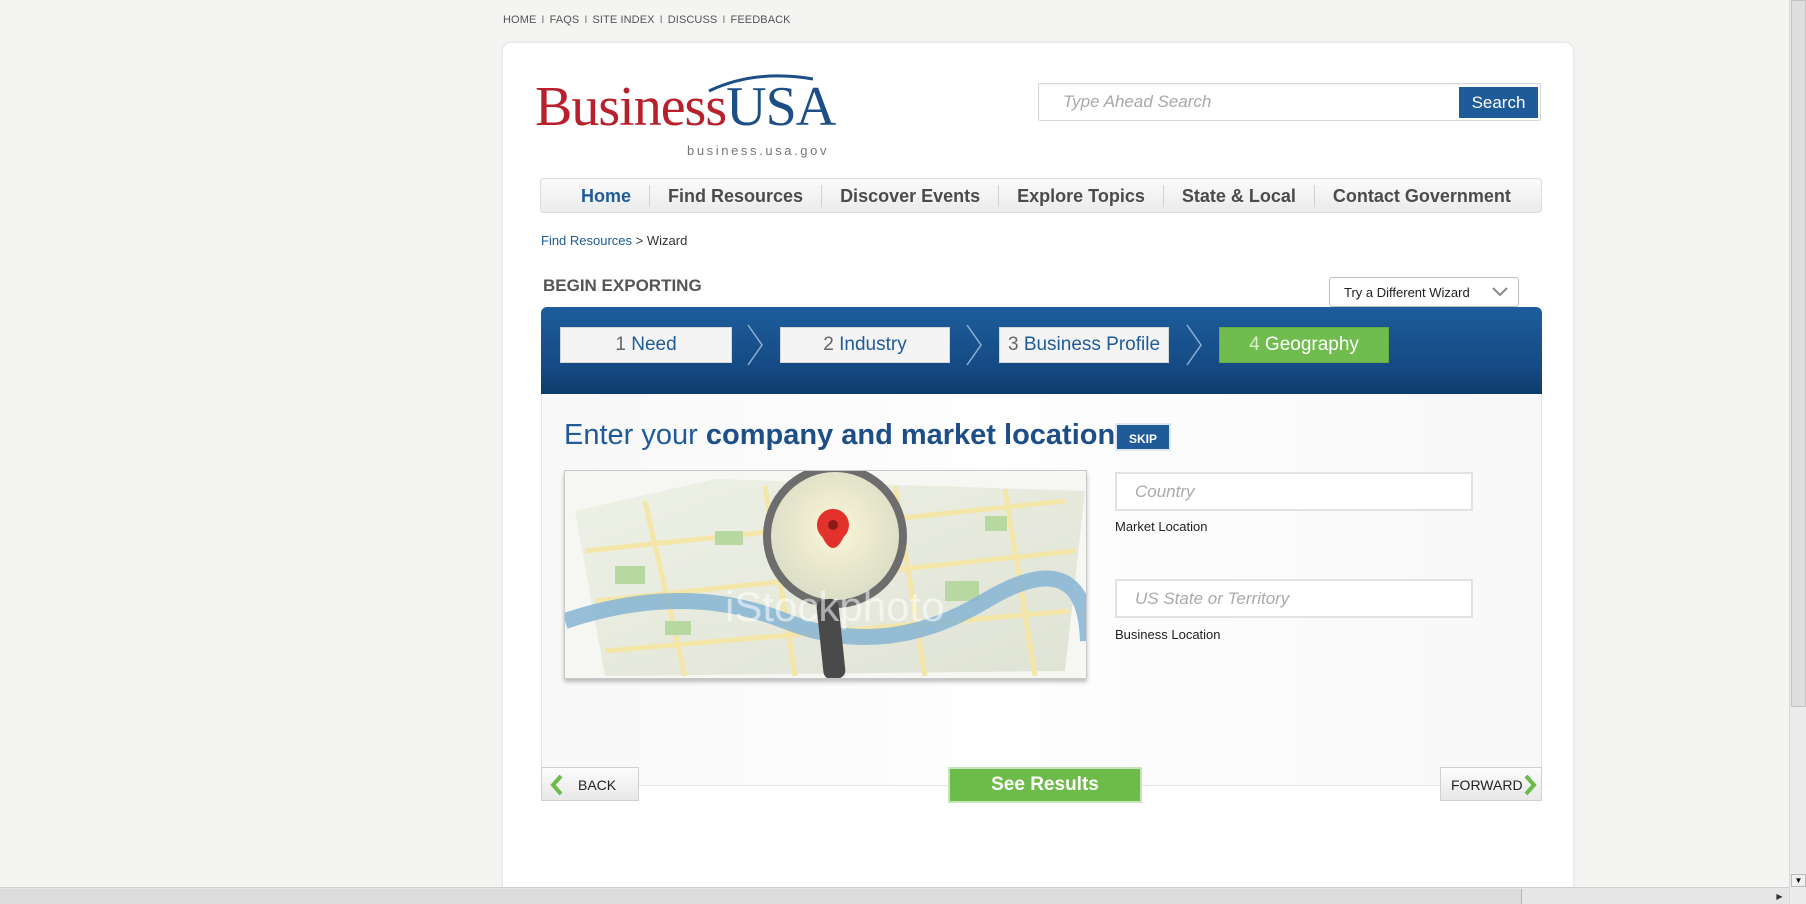  I want to click on business-location-label: Business Location, so click(1168, 634).